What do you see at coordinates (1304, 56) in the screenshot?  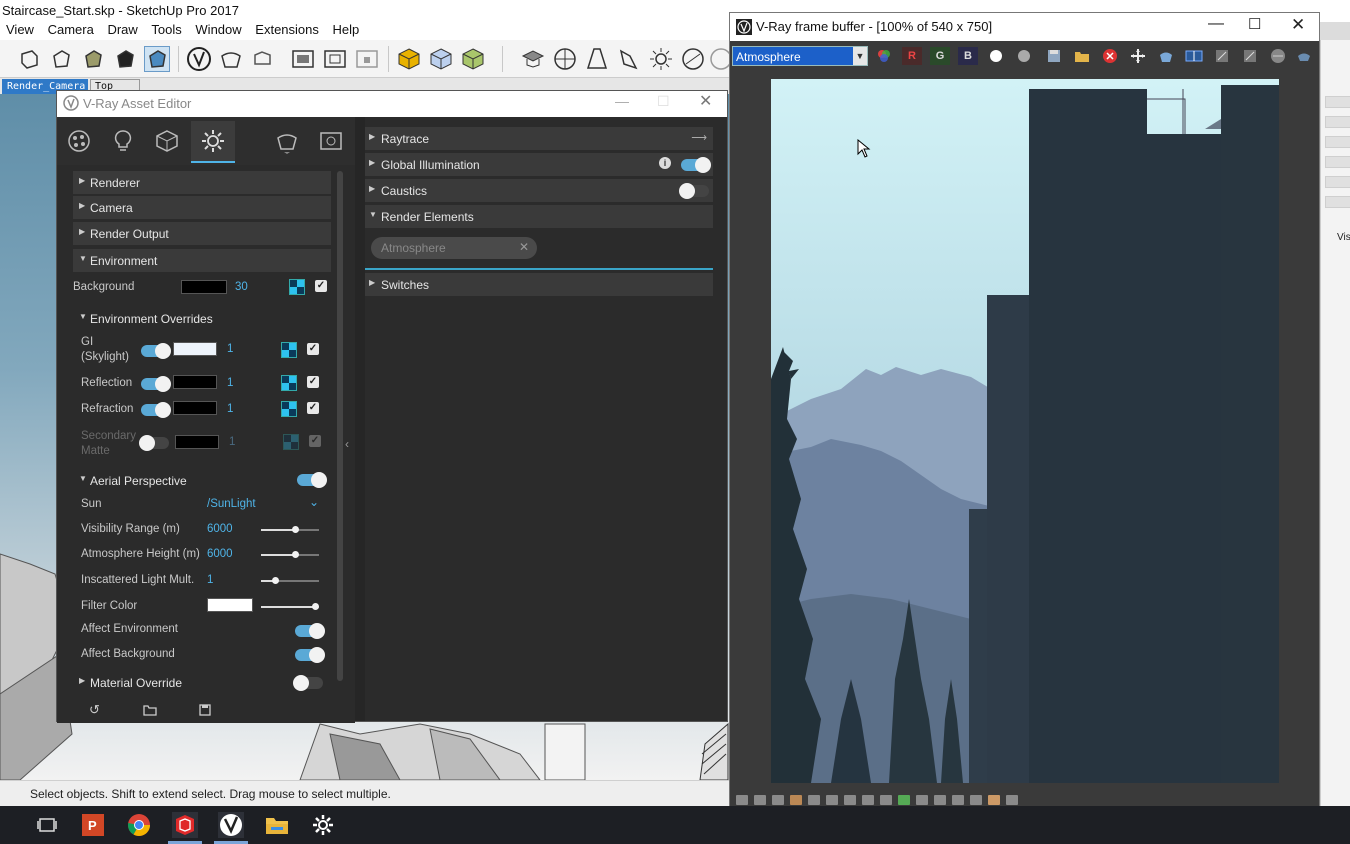 I see `teapot-small-icon` at bounding box center [1304, 56].